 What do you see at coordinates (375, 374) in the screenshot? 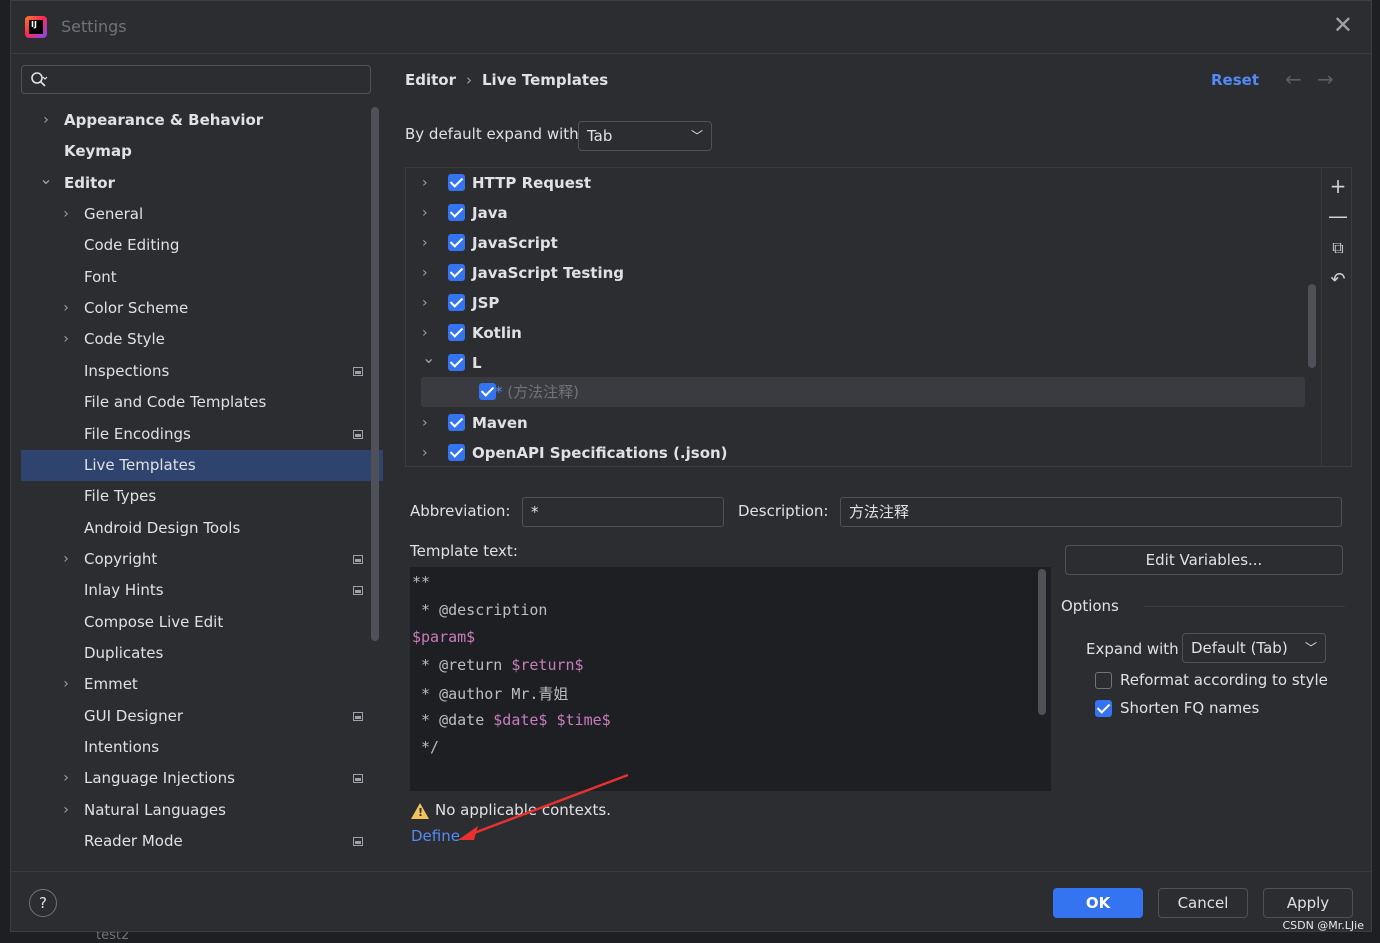
I see `nav-scrollbar` at bounding box center [375, 374].